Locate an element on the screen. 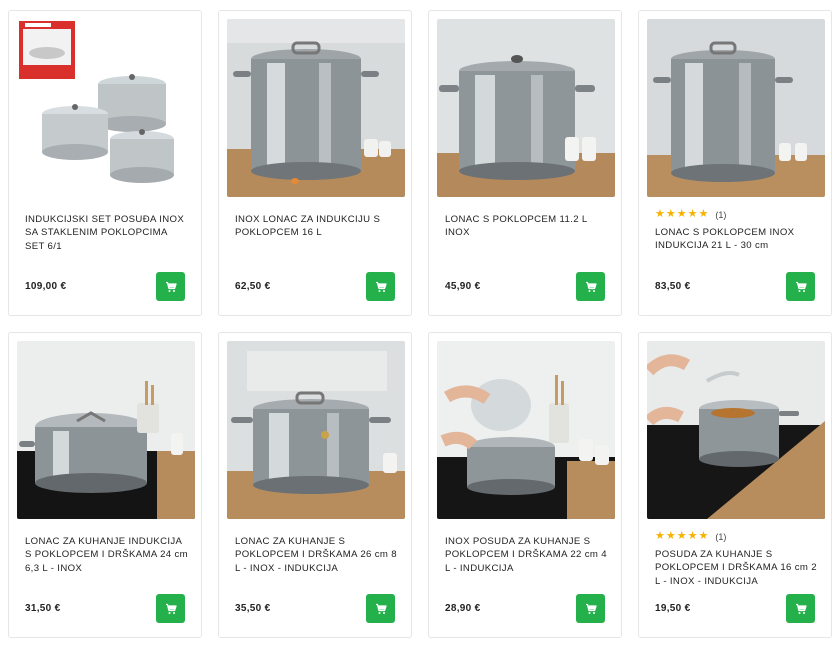  product-price: 31,50 € is located at coordinates (43, 608).